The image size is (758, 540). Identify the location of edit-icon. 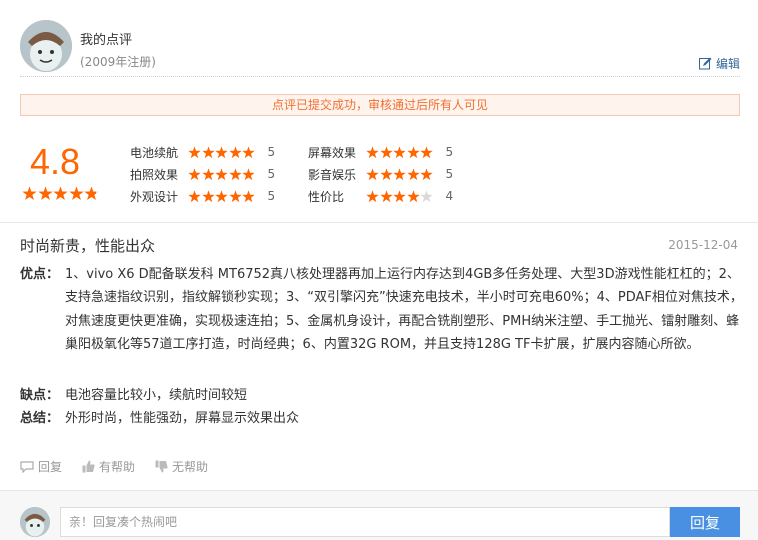
(705, 63).